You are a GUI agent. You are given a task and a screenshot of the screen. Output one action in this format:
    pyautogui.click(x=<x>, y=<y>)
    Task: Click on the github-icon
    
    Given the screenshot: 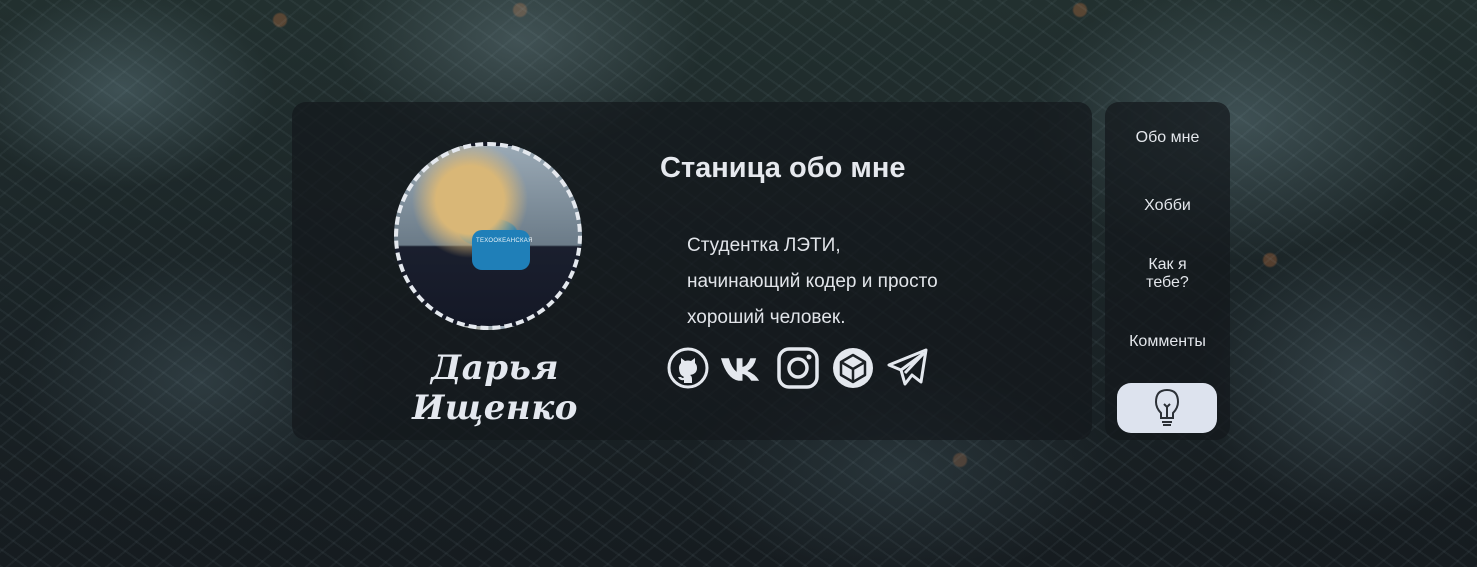 What is the action you would take?
    pyautogui.click(x=687, y=368)
    